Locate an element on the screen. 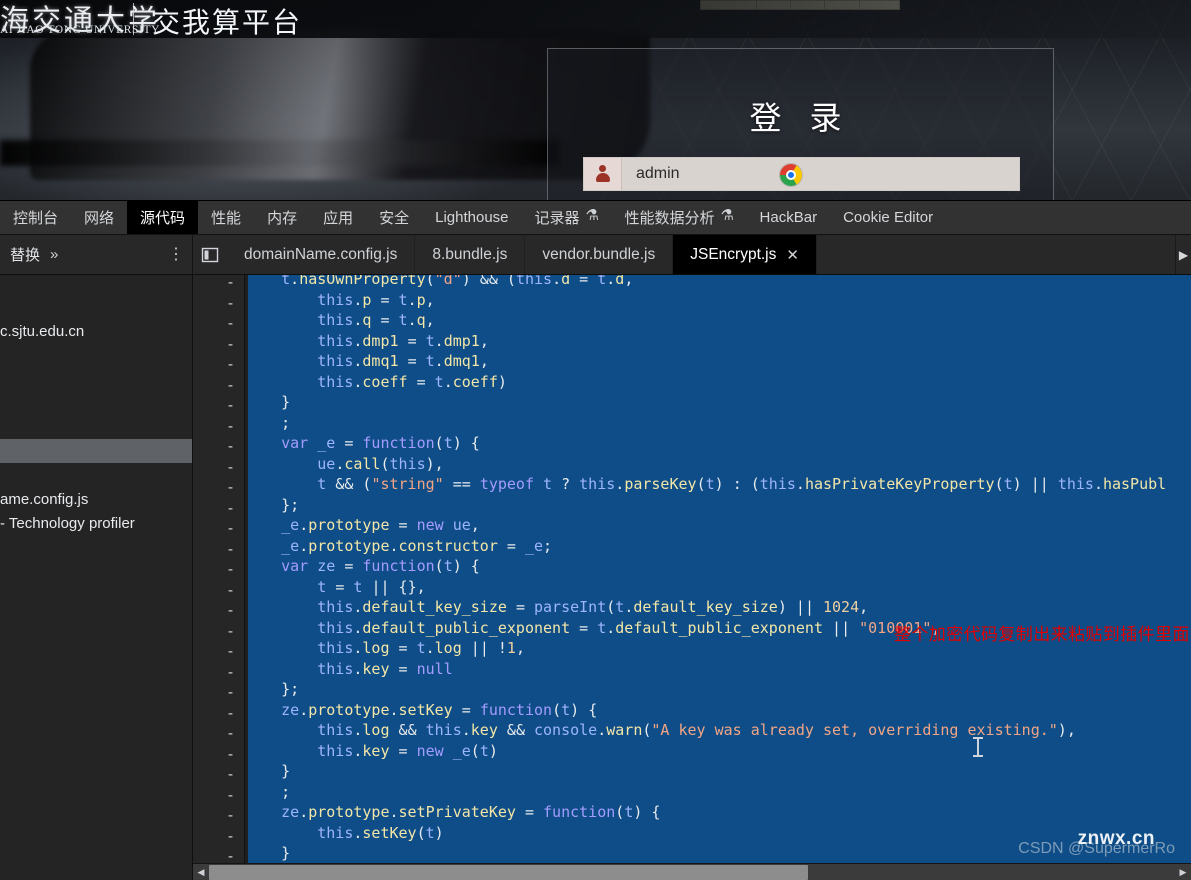 Image resolution: width=1191 pixels, height=880 pixels. close-icon: ✕ is located at coordinates (792, 255).